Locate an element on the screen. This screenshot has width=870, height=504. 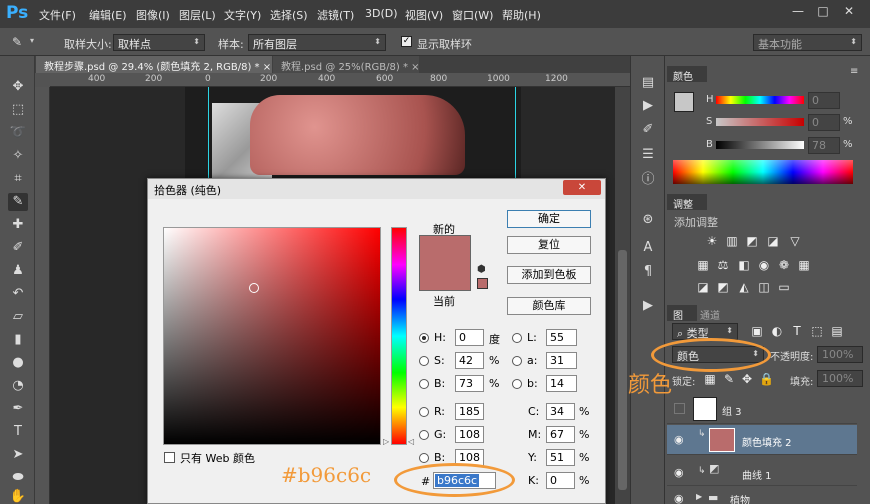
brightness-slider is located at coordinates (760, 145).